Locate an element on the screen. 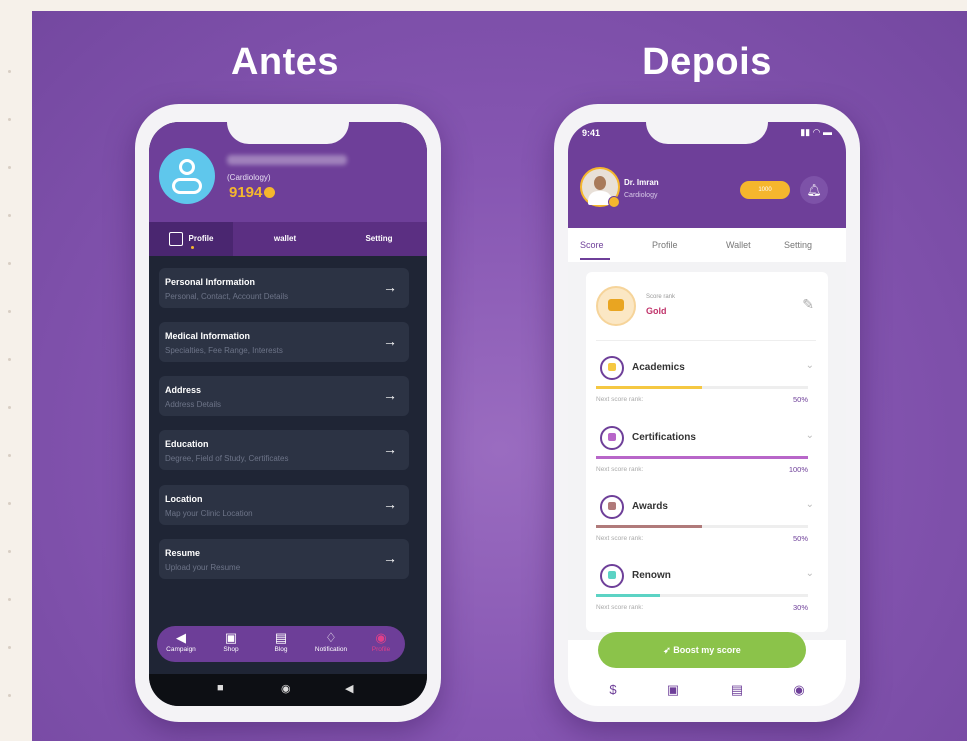 This screenshot has width=967, height=741. list-item: Location Map your Clinic Location → is located at coordinates (284, 505).